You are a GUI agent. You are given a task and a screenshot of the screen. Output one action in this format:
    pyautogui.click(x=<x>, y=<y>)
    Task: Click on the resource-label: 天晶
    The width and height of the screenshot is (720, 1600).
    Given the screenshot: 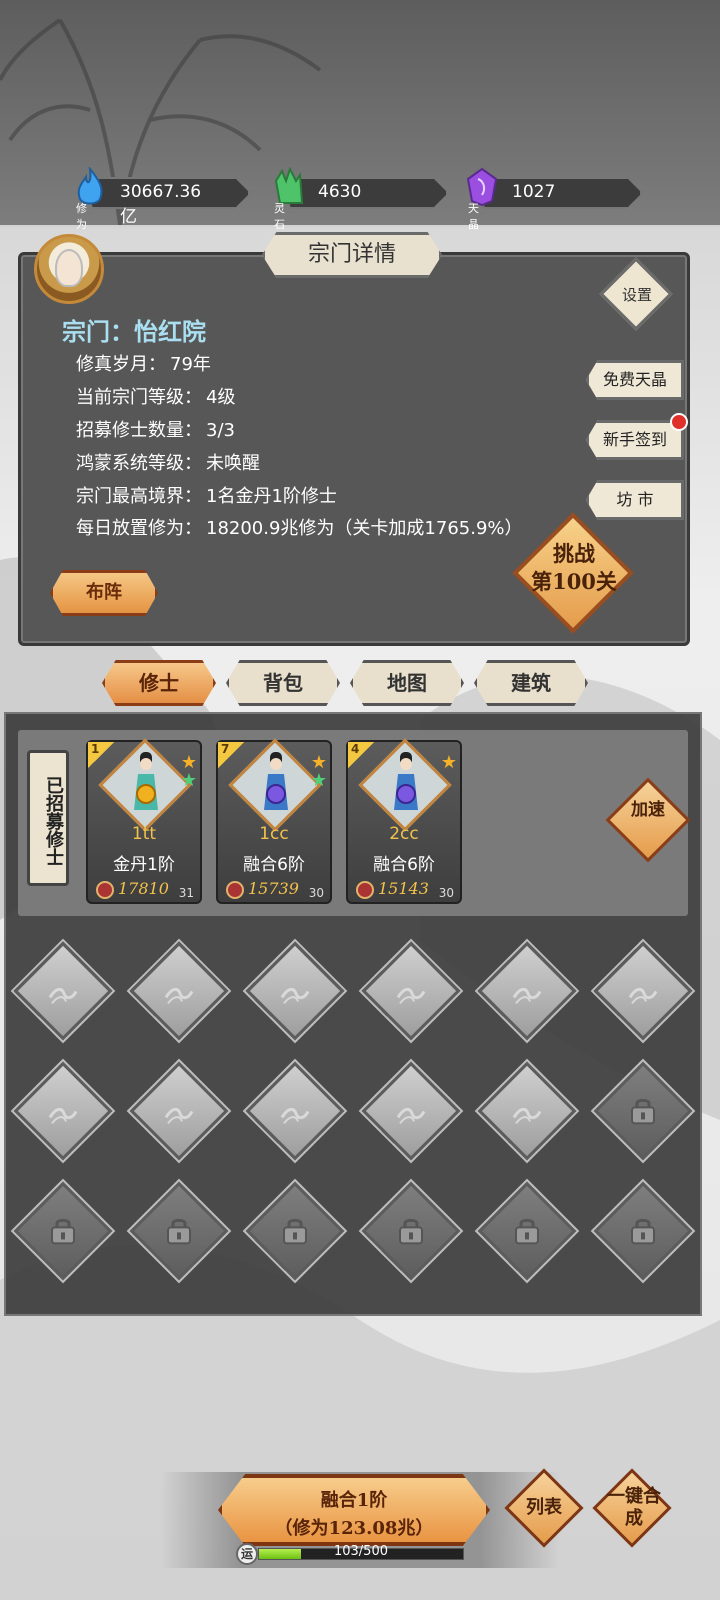 What is the action you would take?
    pyautogui.click(x=473, y=216)
    